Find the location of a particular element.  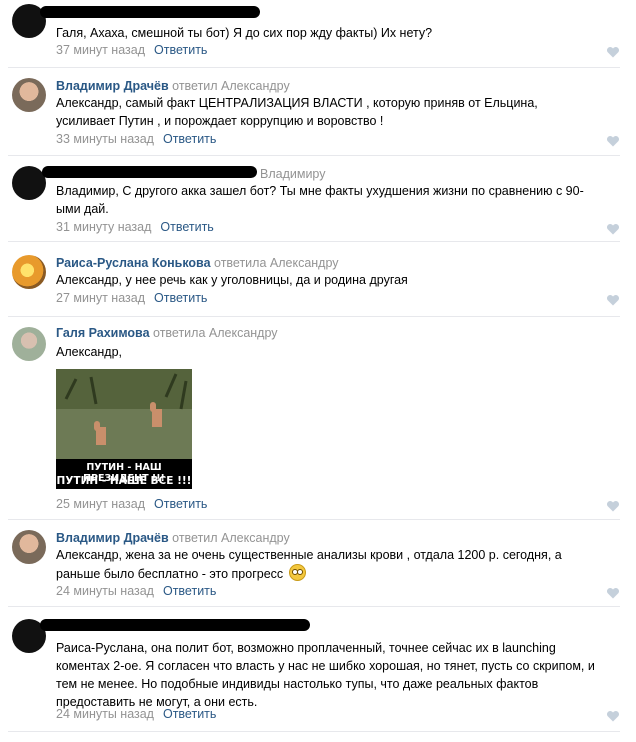

author-name: Раиса-Руслана Конькова is located at coordinates (133, 263).